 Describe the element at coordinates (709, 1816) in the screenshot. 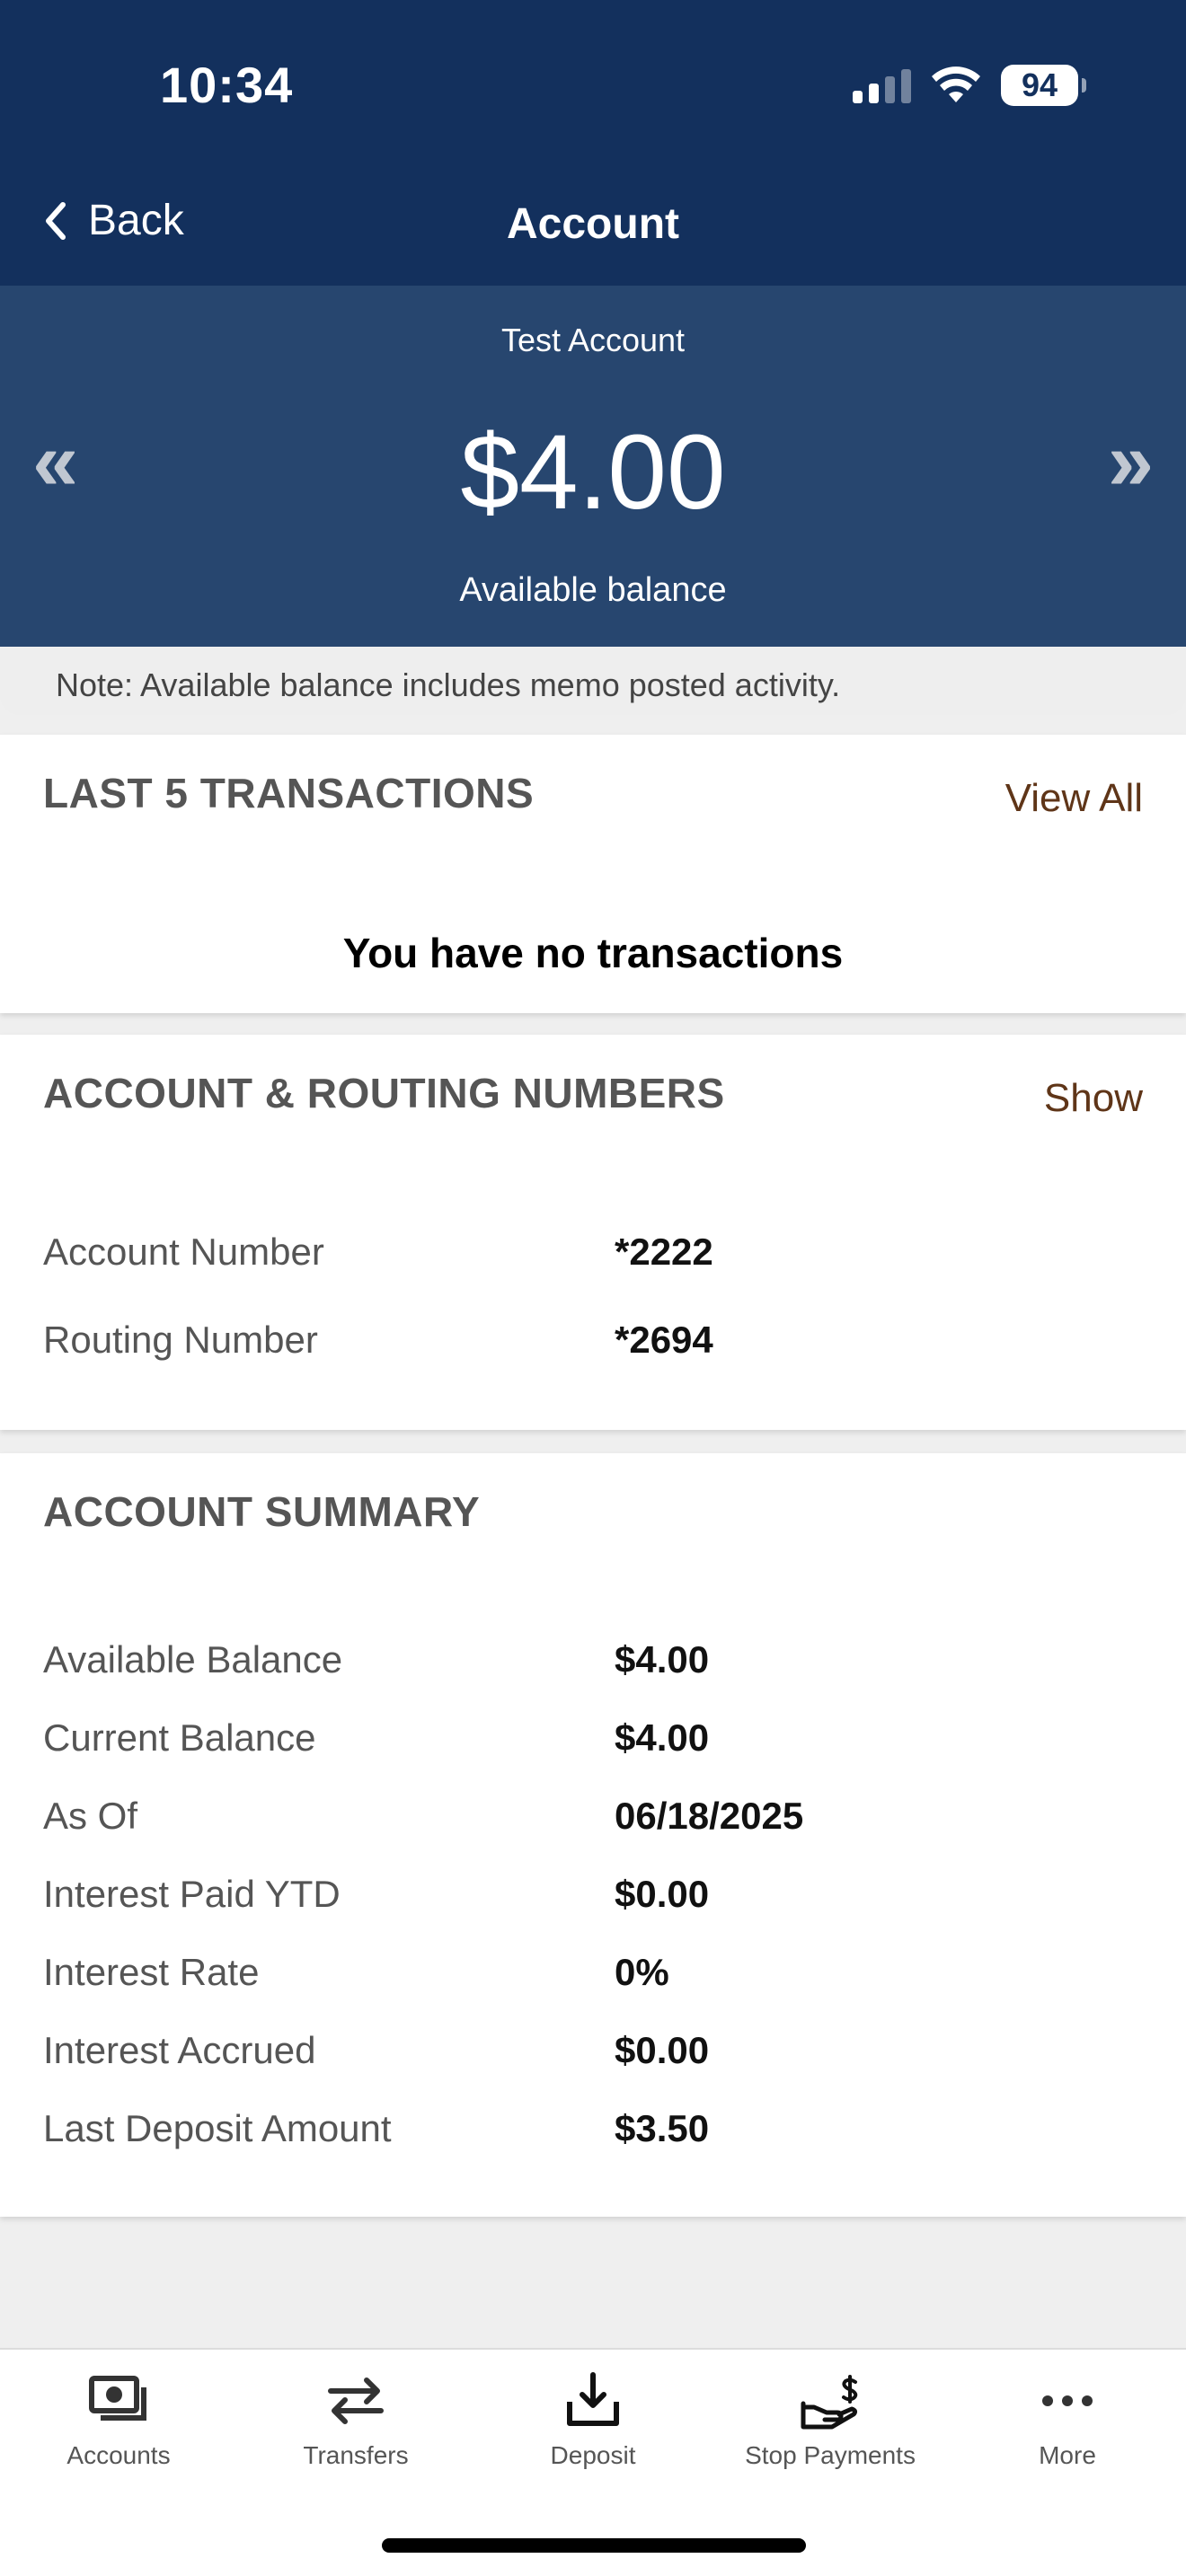

I see `summary-value: 06/18/2025` at that location.